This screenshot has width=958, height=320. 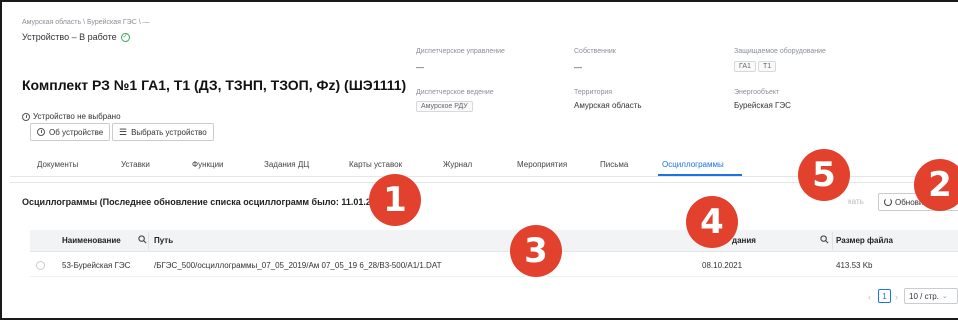 What do you see at coordinates (578, 67) in the screenshot?
I see `owner-value: —` at bounding box center [578, 67].